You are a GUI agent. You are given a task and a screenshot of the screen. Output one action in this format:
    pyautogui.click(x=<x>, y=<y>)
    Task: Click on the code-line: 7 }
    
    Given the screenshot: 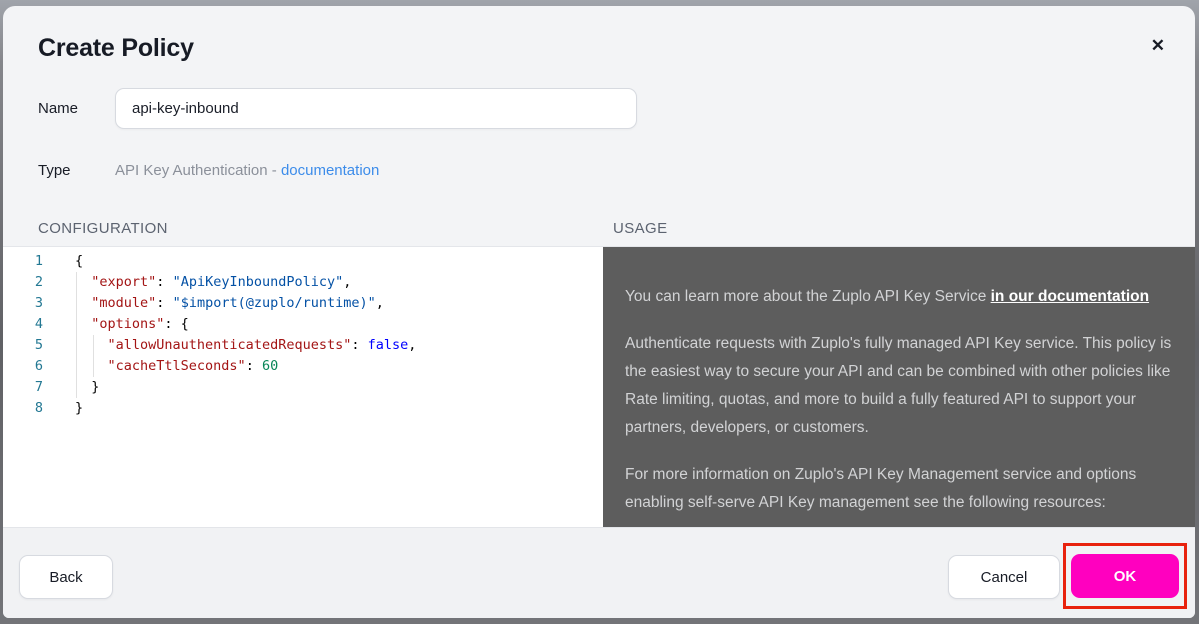 What is the action you would take?
    pyautogui.click(x=303, y=387)
    